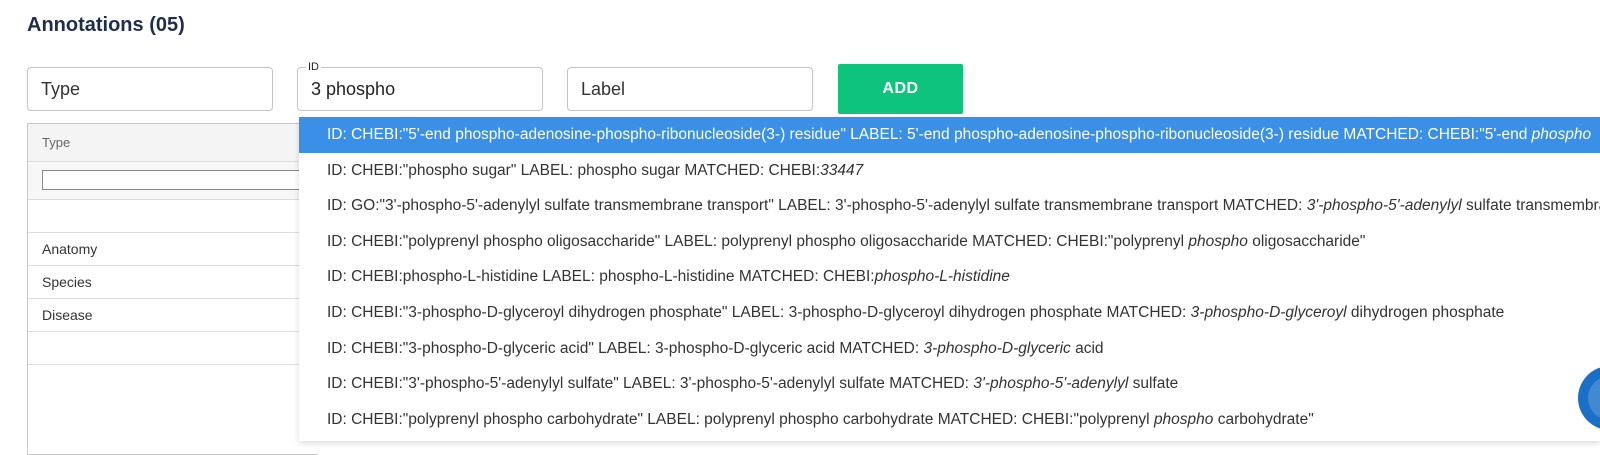  Describe the element at coordinates (173, 249) in the screenshot. I see `table-row: Anatomy` at that location.